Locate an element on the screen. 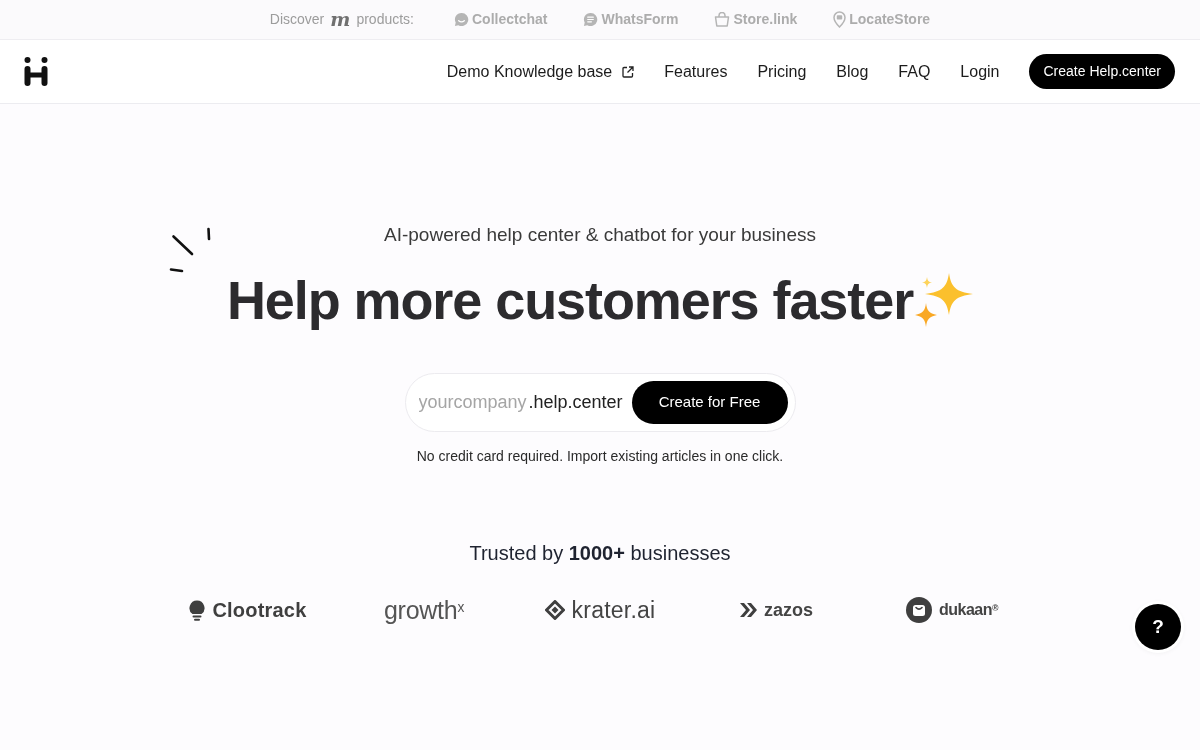 This screenshot has width=1200, height=750. nav-link: Blog is located at coordinates (852, 71).